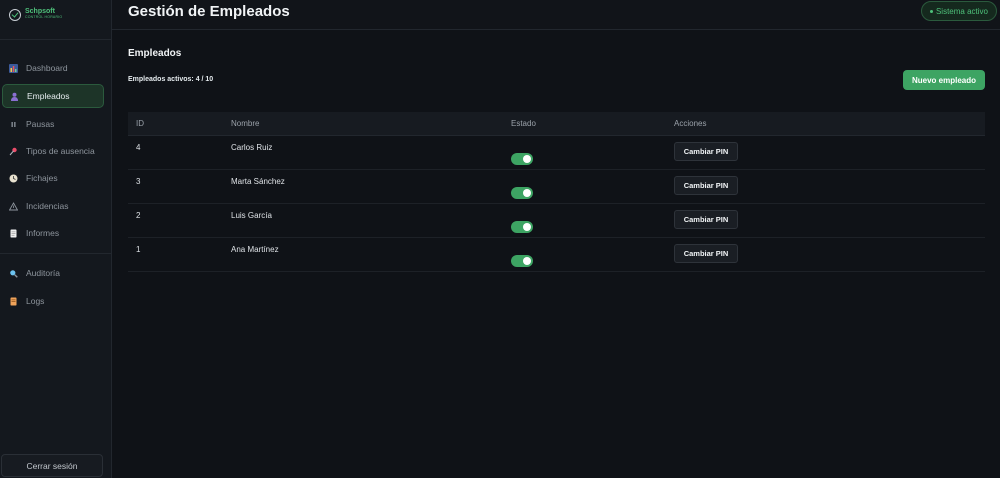 The image size is (1000, 478). Describe the element at coordinates (690, 123) in the screenshot. I see `column-header-actions: Acciones` at that location.